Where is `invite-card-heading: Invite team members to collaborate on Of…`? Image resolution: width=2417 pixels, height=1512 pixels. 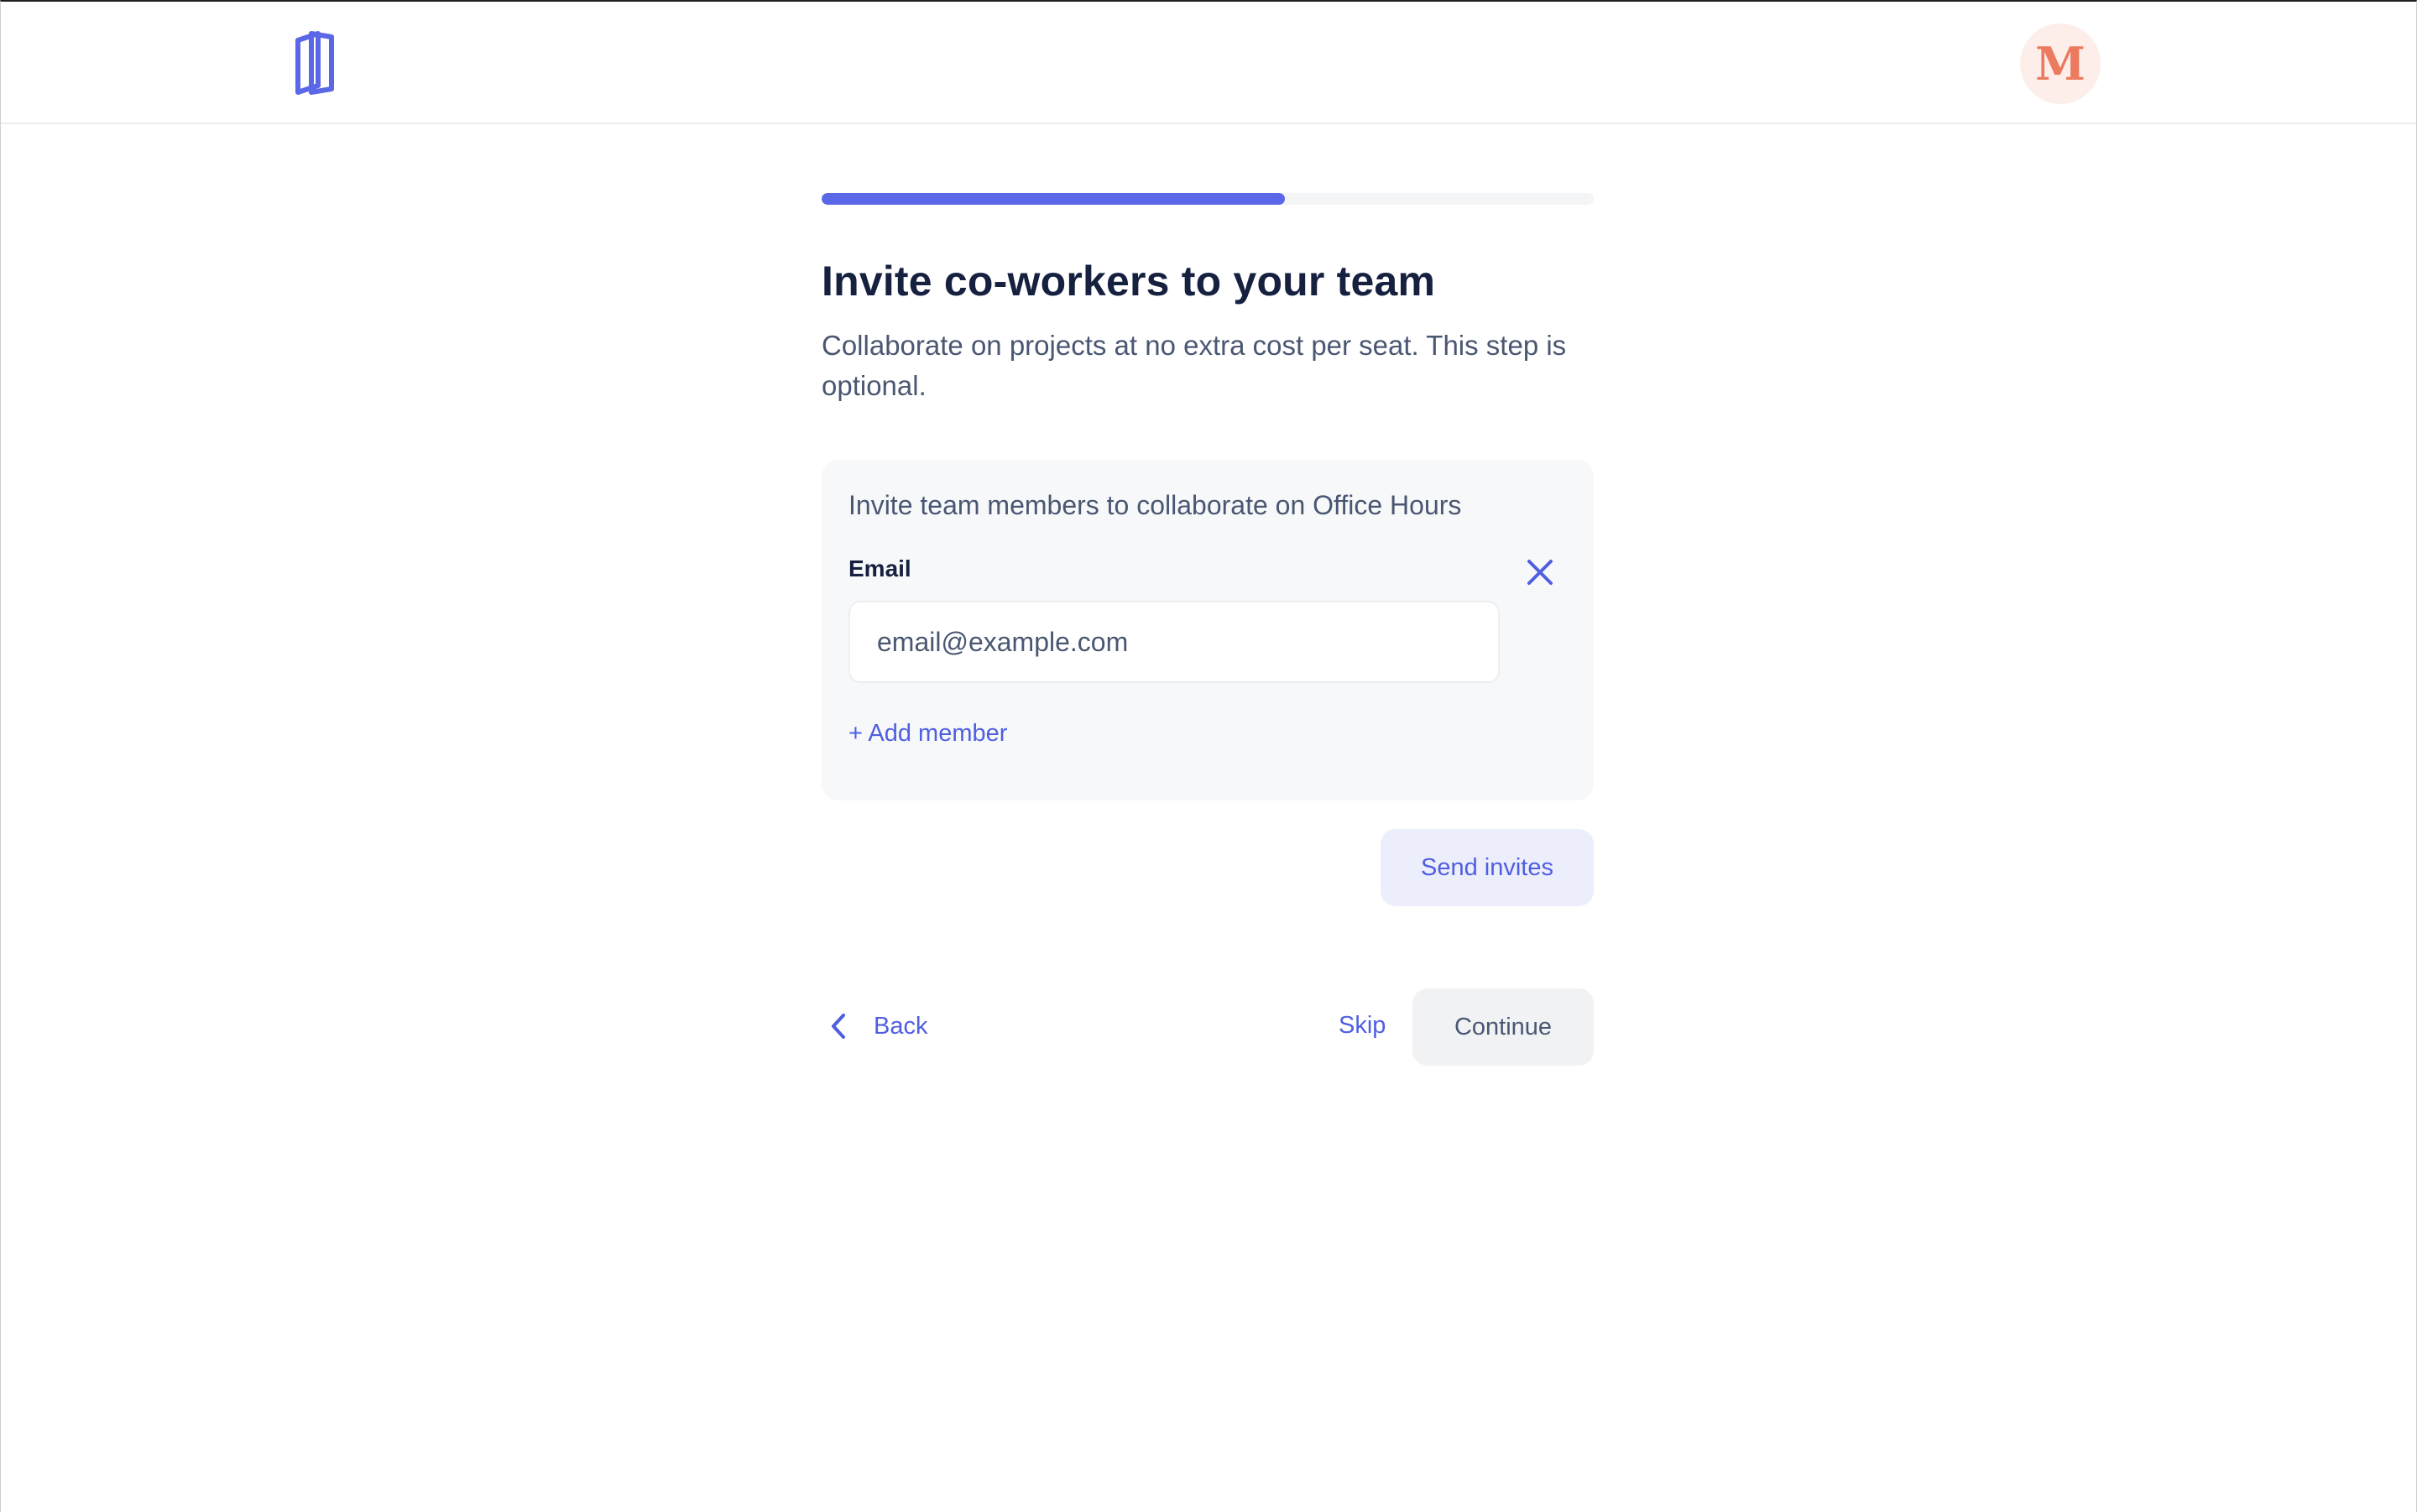
invite-card-heading: Invite team members to collaborate on Of… is located at coordinates (1155, 505).